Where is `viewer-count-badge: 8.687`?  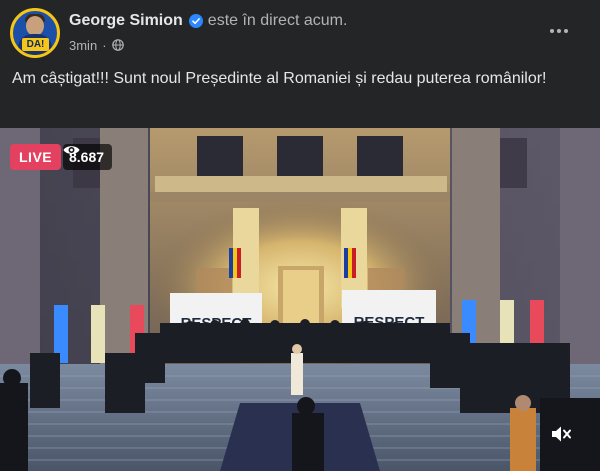 viewer-count-badge: 8.687 is located at coordinates (88, 157).